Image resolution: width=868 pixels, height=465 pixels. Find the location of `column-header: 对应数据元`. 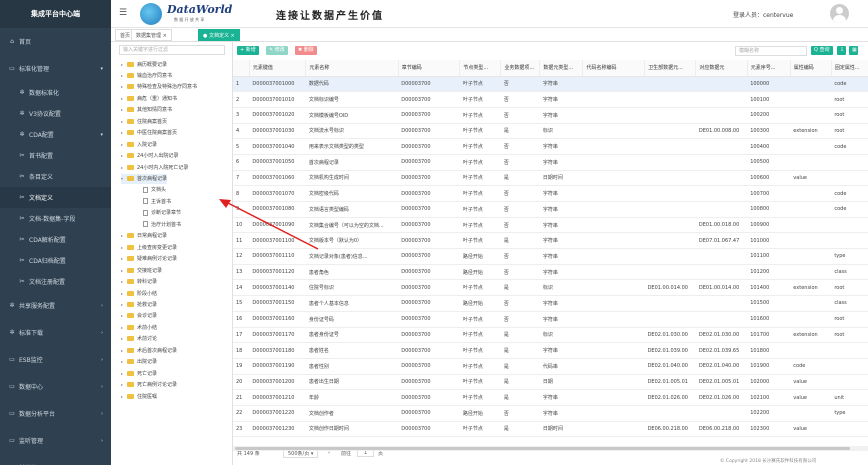

column-header: 对应数据元 is located at coordinates (721, 68).